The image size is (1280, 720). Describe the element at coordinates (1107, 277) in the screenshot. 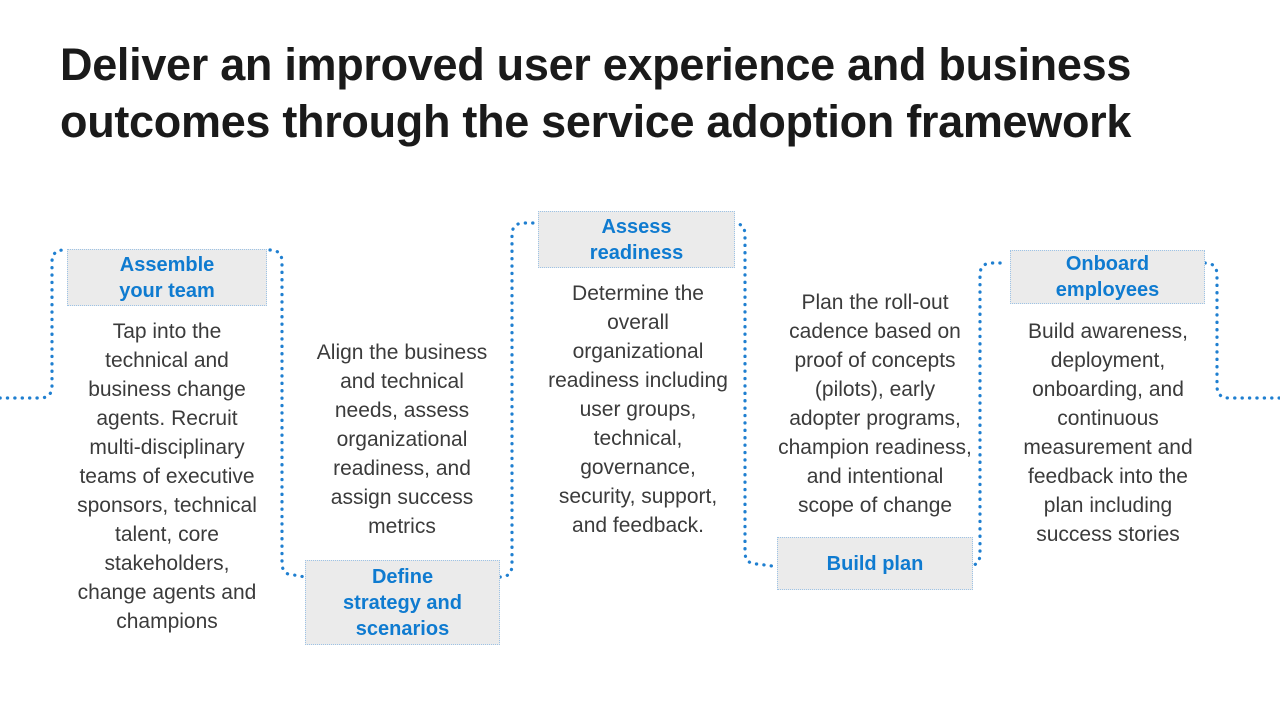

I see `stage-header-onboard-employees: Onboard employees` at that location.